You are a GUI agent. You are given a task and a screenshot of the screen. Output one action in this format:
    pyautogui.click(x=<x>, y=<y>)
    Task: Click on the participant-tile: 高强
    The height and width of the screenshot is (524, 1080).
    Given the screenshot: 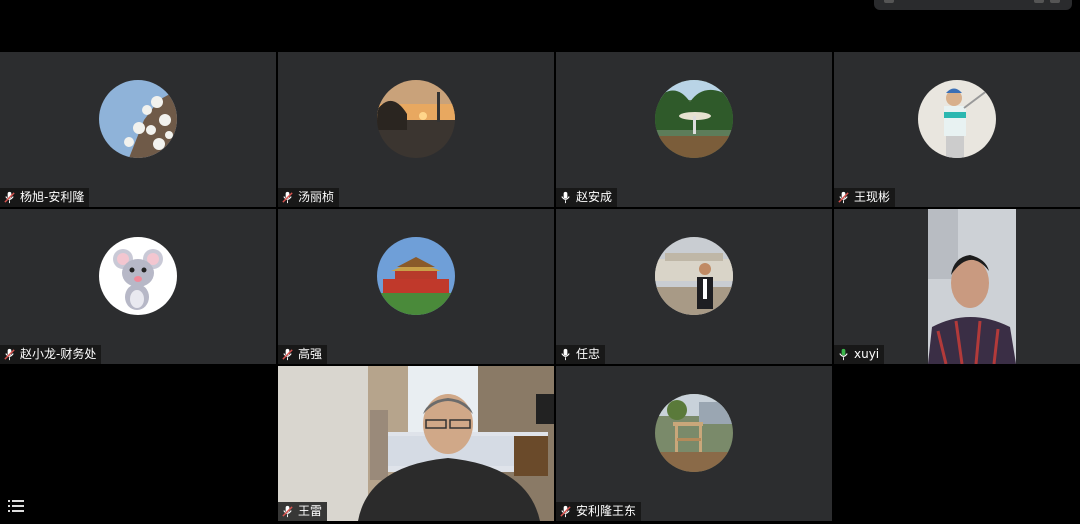 What is the action you would take?
    pyautogui.click(x=416, y=286)
    